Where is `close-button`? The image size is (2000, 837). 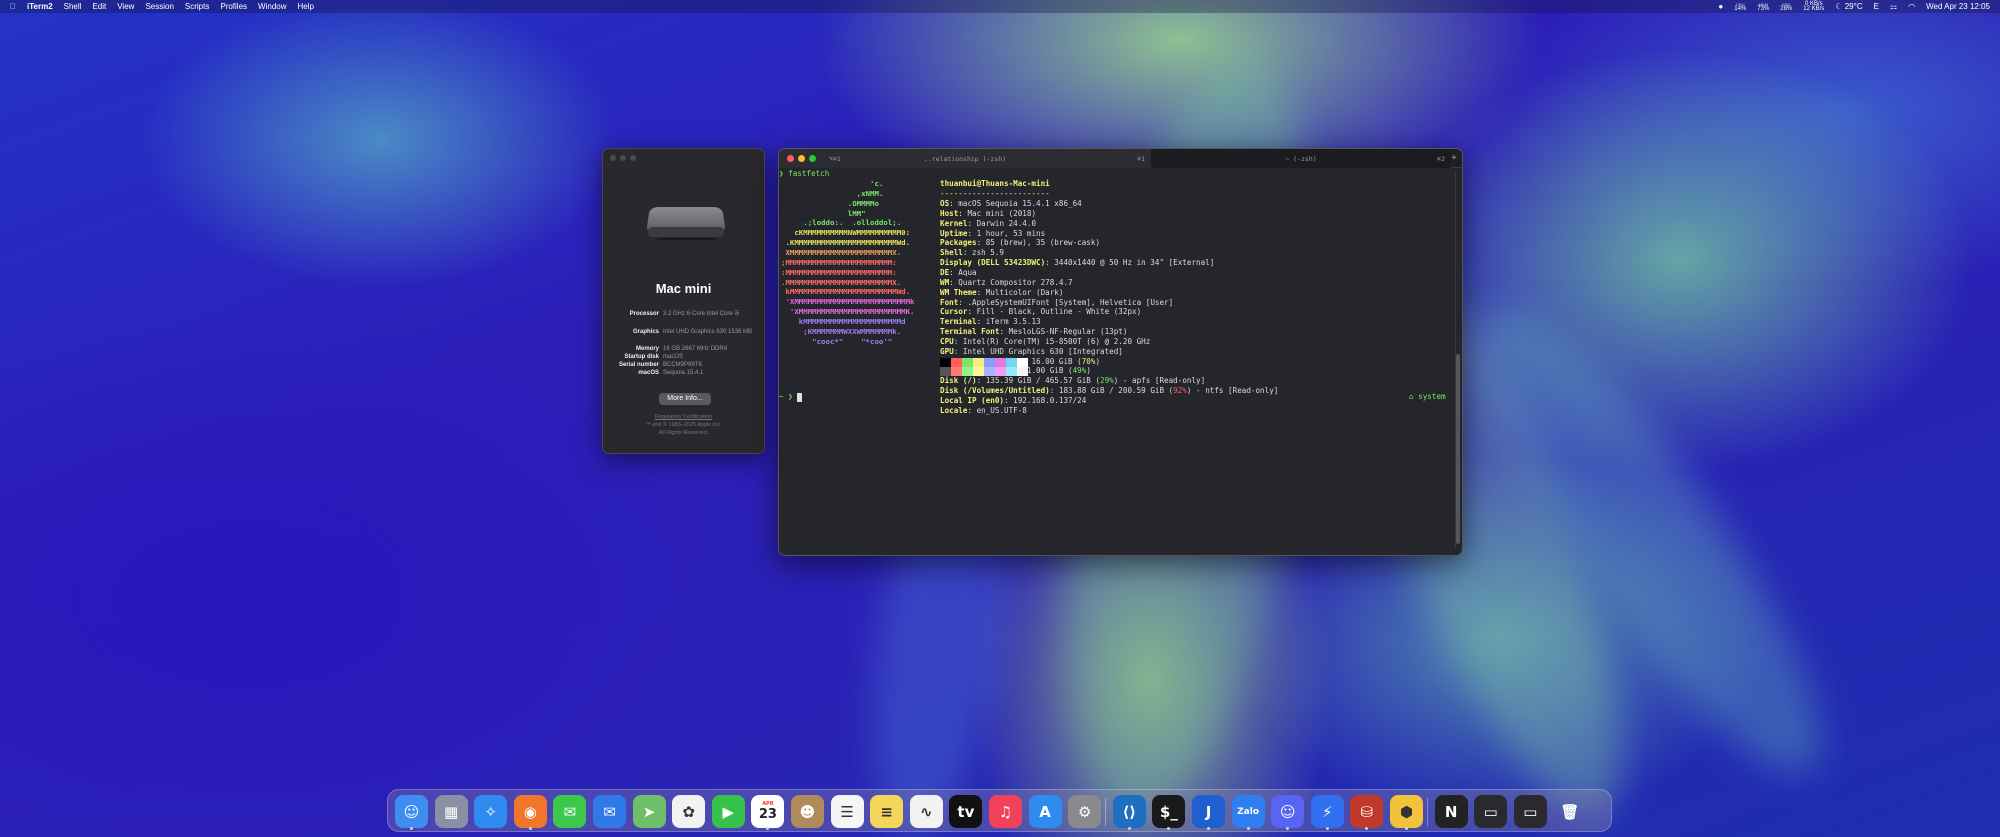
close-button is located at coordinates (613, 158).